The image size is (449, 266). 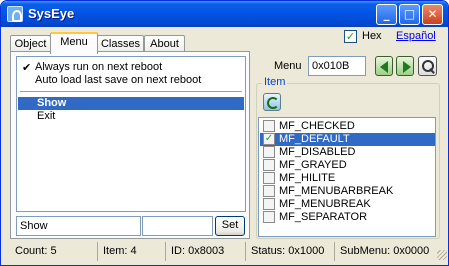 I want to click on menu-item-show: Show, so click(x=131, y=103).